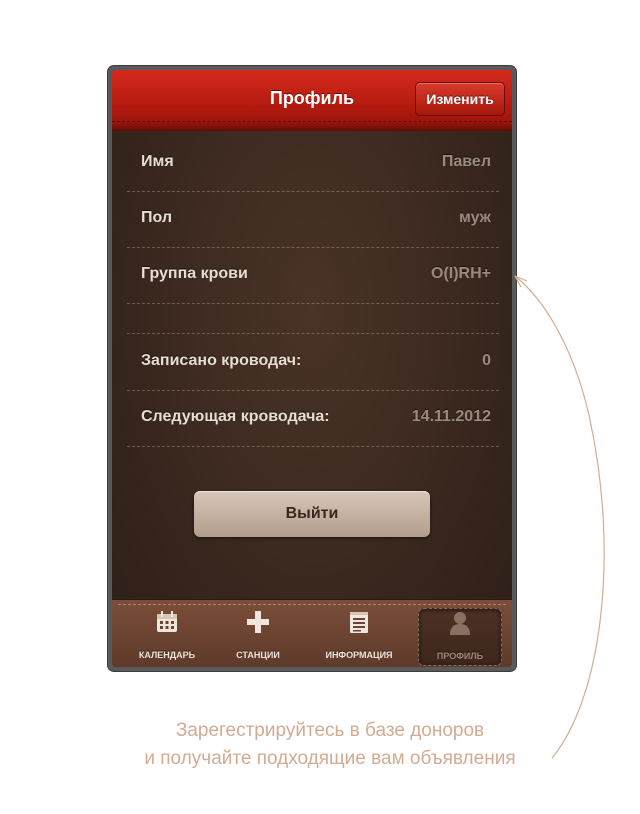 This screenshot has width=640, height=814. I want to click on caption-line-2: и получайте подходящие вам объявления, so click(330, 758).